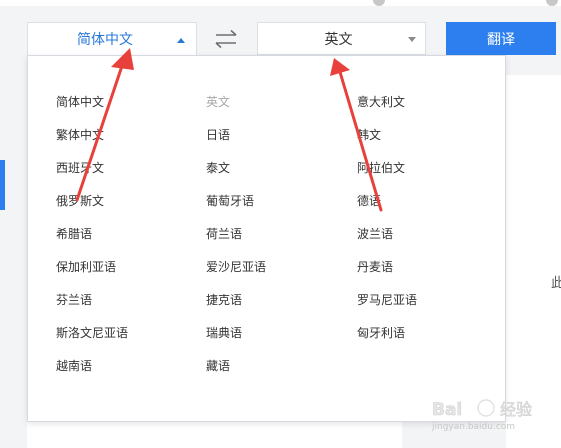 This screenshot has height=448, width=561. Describe the element at coordinates (387, 300) in the screenshot. I see `language-option: 罗马尼亚语` at that location.